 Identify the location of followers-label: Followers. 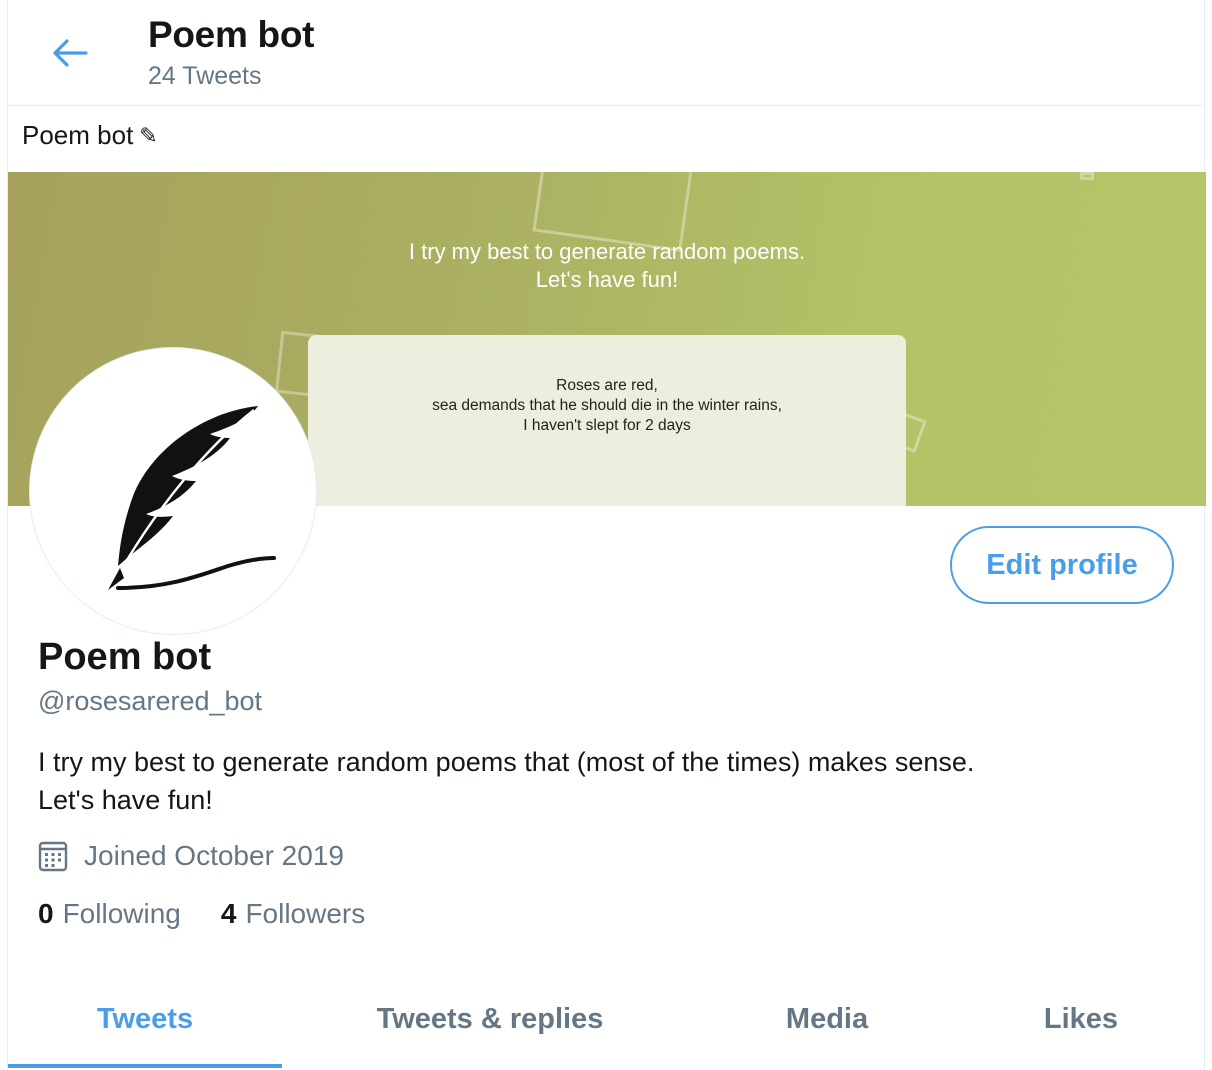
(305, 913).